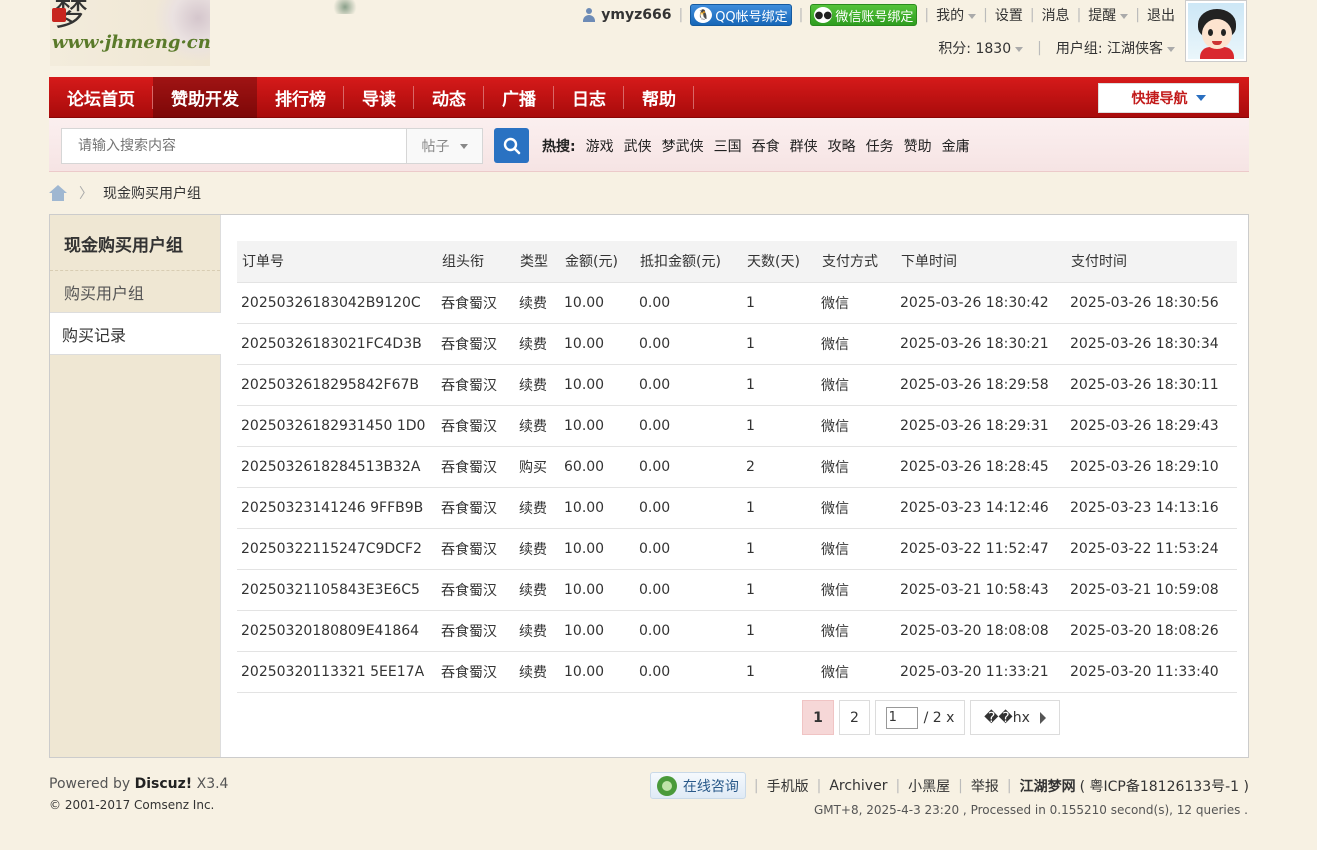 The width and height of the screenshot is (1317, 850). Describe the element at coordinates (636, 15) in the screenshot. I see `username-link: ymyz666` at that location.